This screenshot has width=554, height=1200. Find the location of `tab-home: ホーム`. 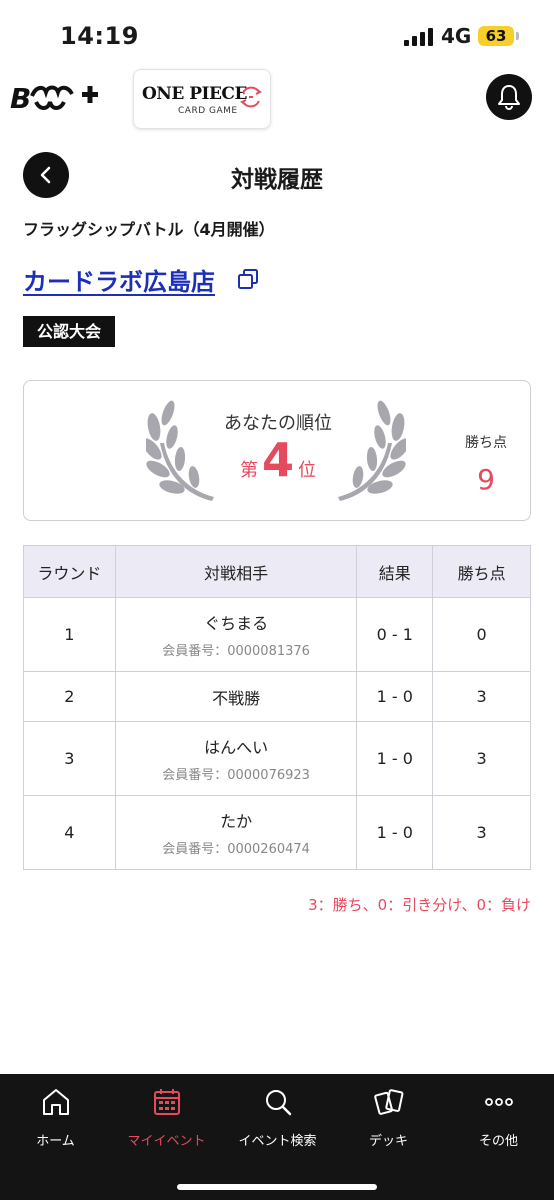

tab-home: ホーム is located at coordinates (55, 1126).